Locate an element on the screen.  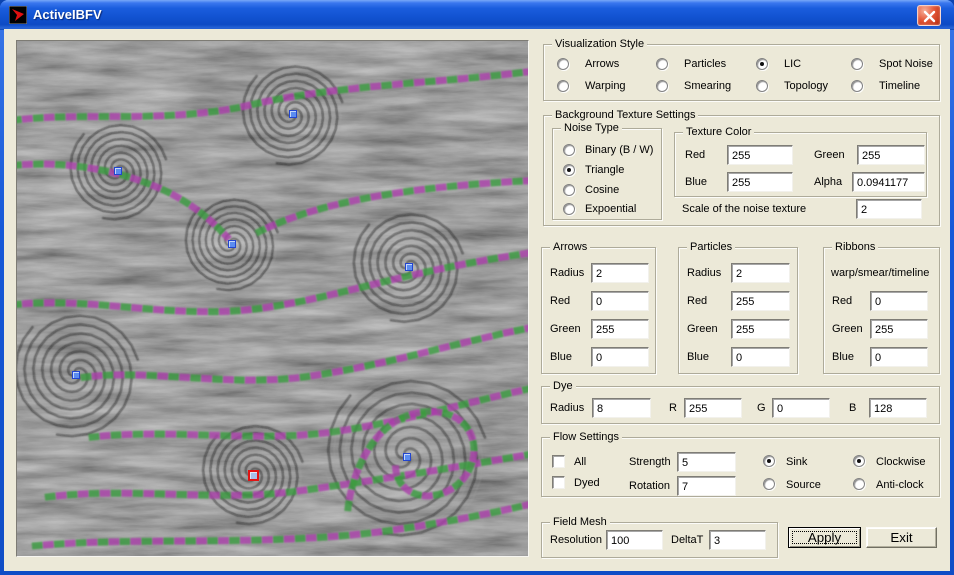
texture-alpha-field is located at coordinates (888, 182).